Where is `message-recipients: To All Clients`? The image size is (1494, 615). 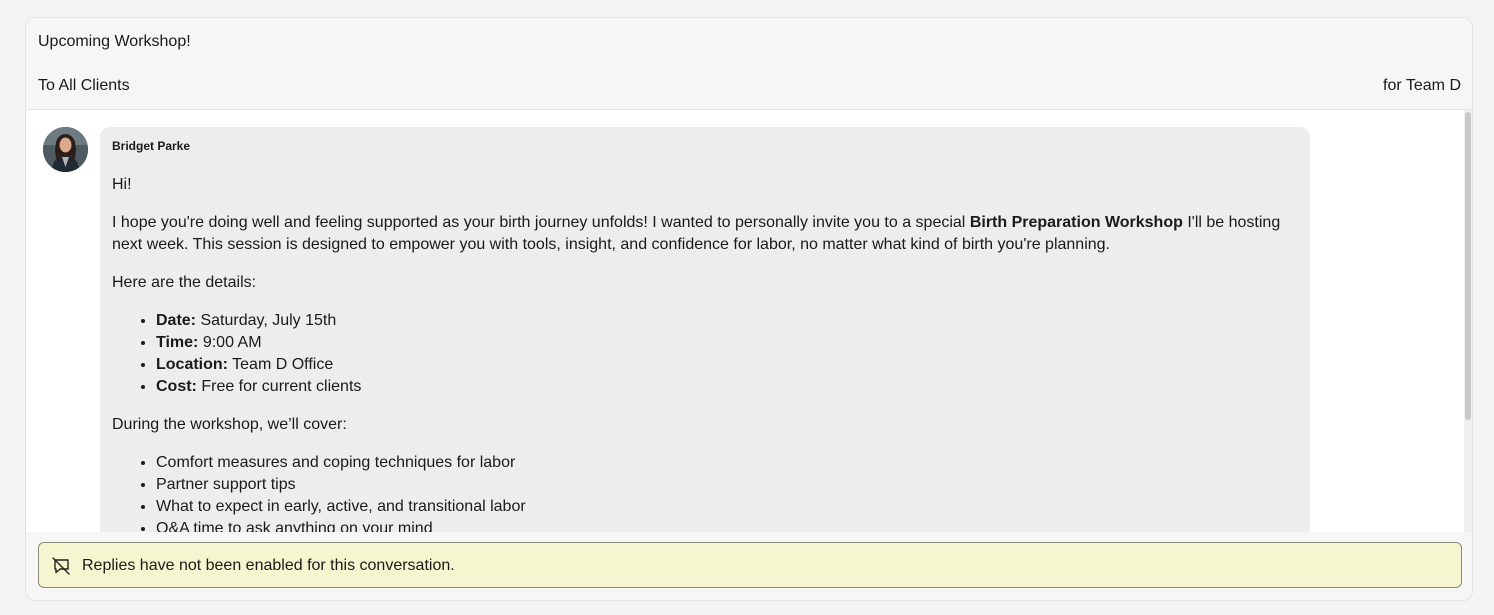 message-recipients: To All Clients is located at coordinates (84, 85).